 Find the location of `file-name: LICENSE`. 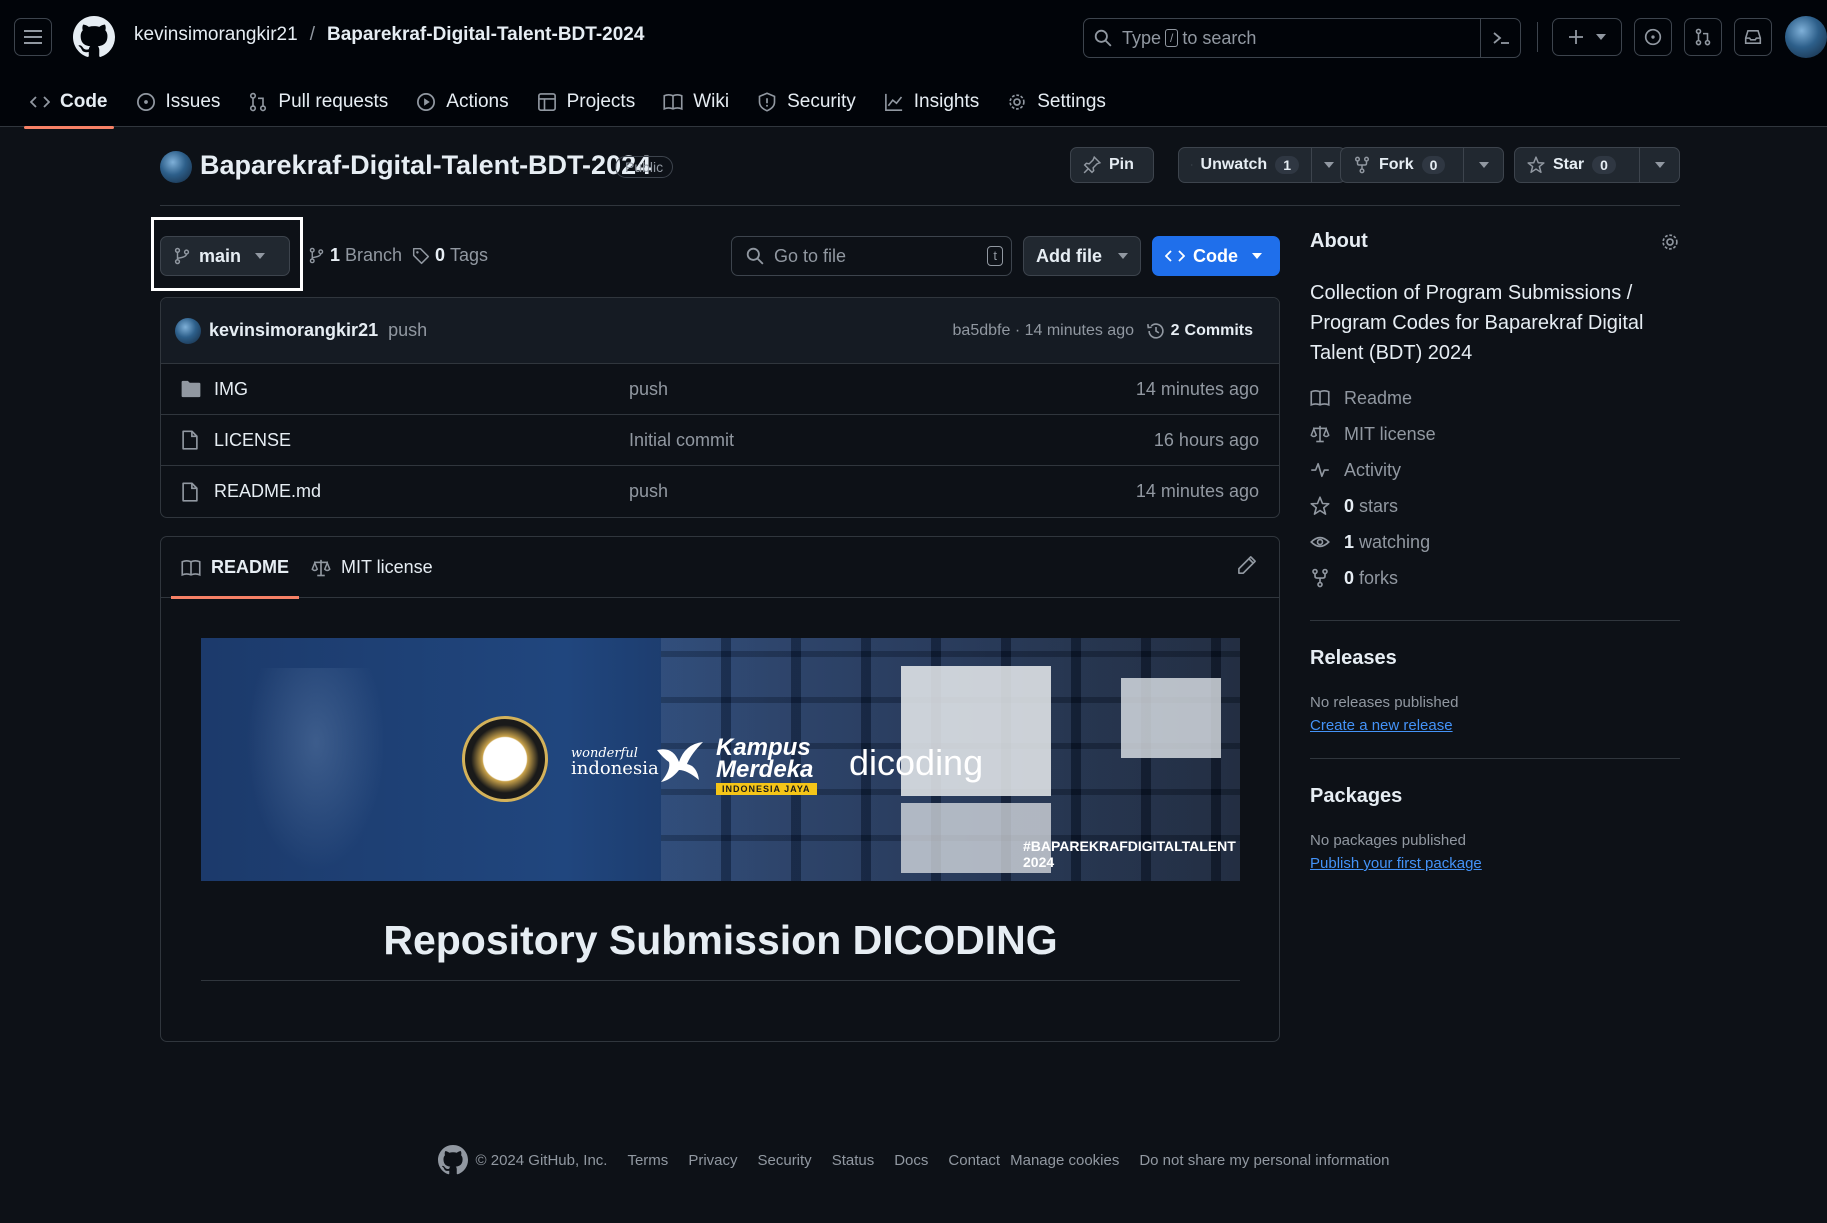

file-name: LICENSE is located at coordinates (252, 440).